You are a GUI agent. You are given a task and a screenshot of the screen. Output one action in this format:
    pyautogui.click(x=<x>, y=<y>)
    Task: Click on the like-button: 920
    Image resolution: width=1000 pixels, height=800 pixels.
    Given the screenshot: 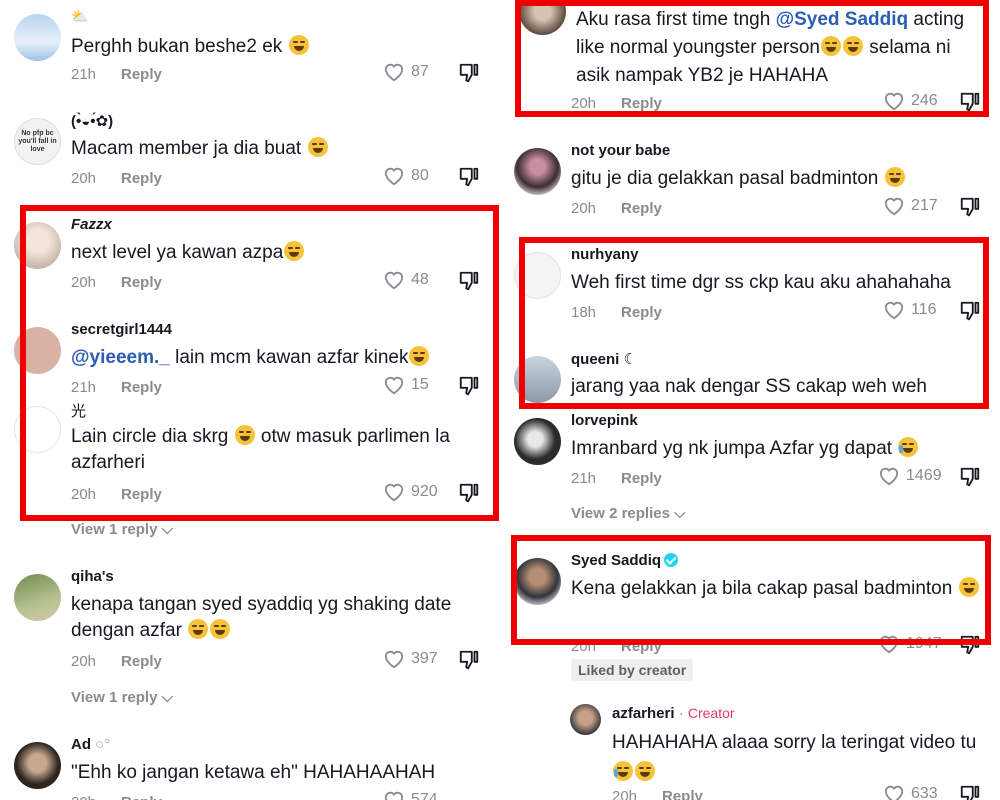 What is the action you would take?
    pyautogui.click(x=410, y=492)
    